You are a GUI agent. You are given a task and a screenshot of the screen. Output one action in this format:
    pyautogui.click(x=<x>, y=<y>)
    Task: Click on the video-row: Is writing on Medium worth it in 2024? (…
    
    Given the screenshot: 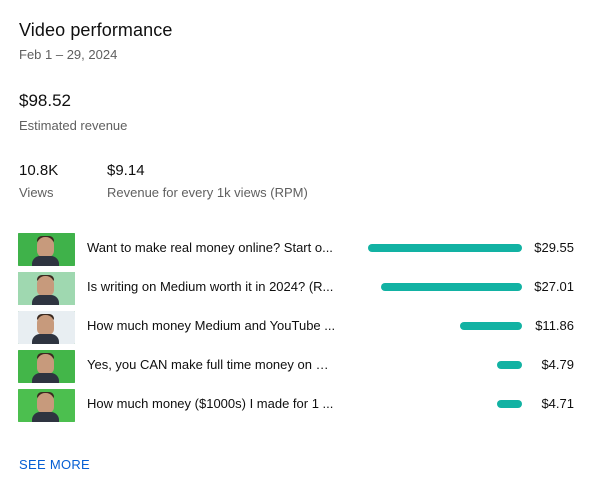 What is the action you would take?
    pyautogui.click(x=298, y=288)
    